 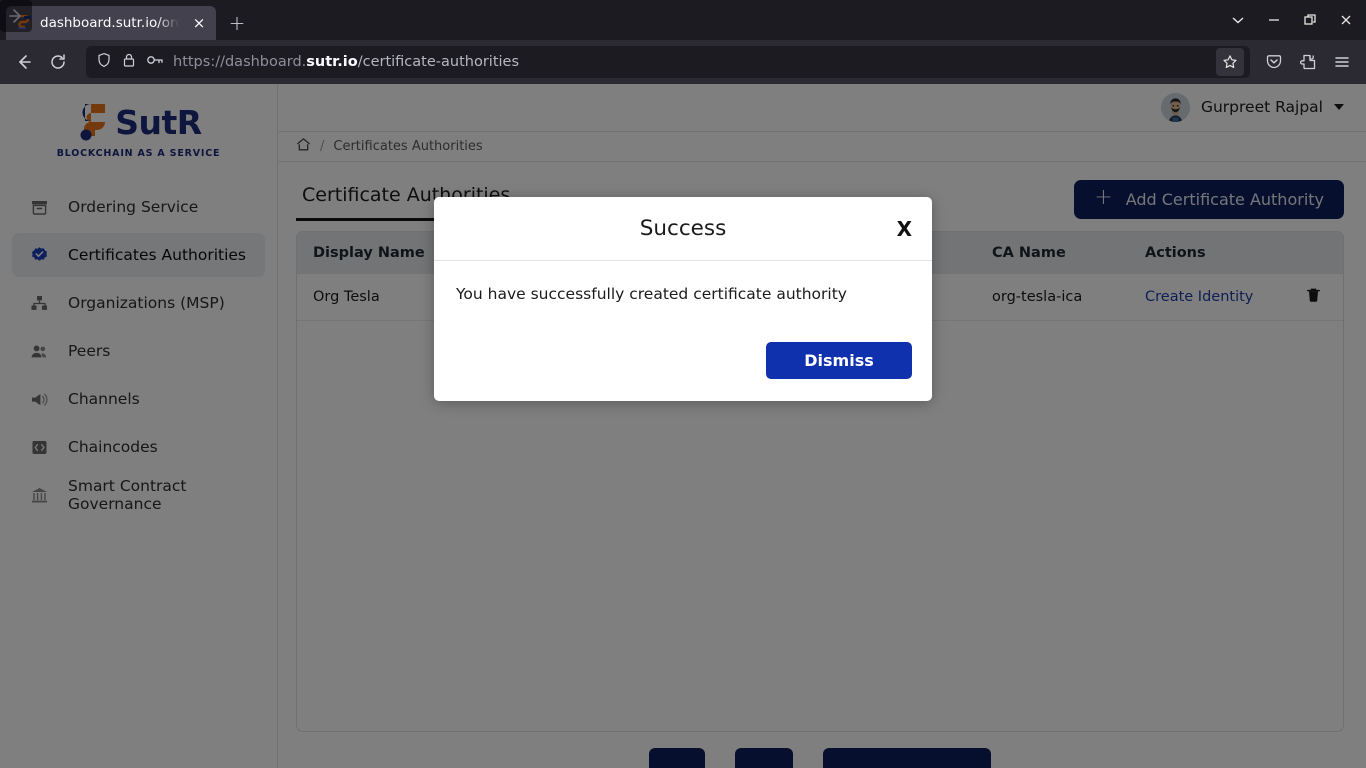 I want to click on bookmark-star-icon, so click(x=1230, y=62).